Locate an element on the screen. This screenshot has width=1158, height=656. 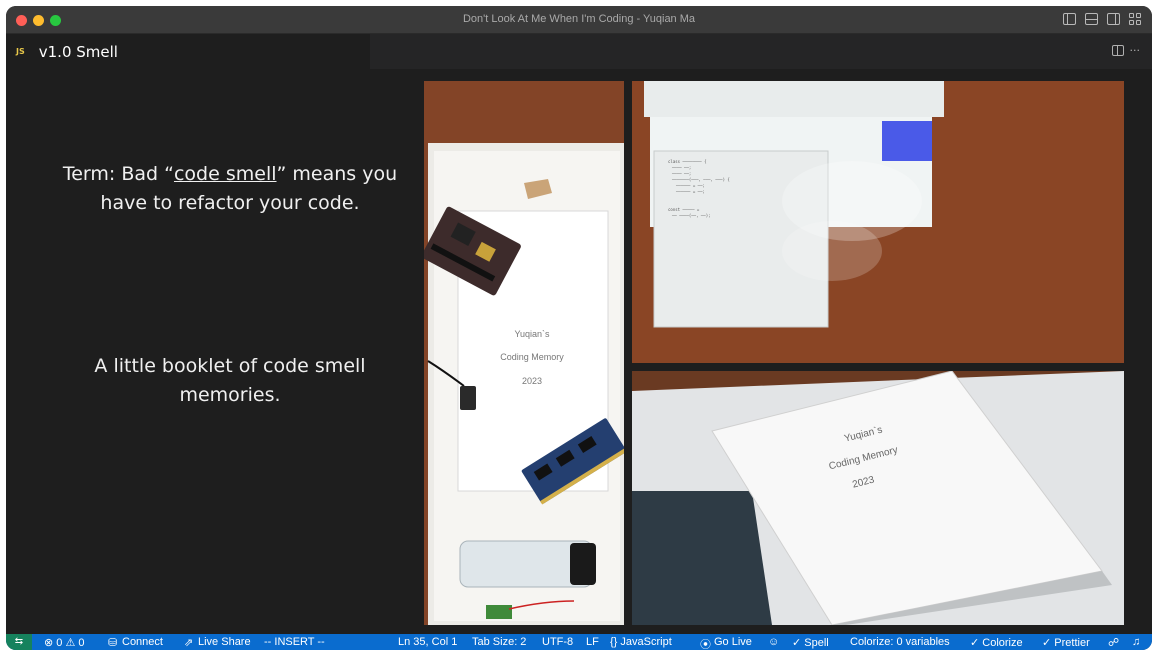
toggle-secondary-sidebar-icon is located at coordinates (1113, 19).